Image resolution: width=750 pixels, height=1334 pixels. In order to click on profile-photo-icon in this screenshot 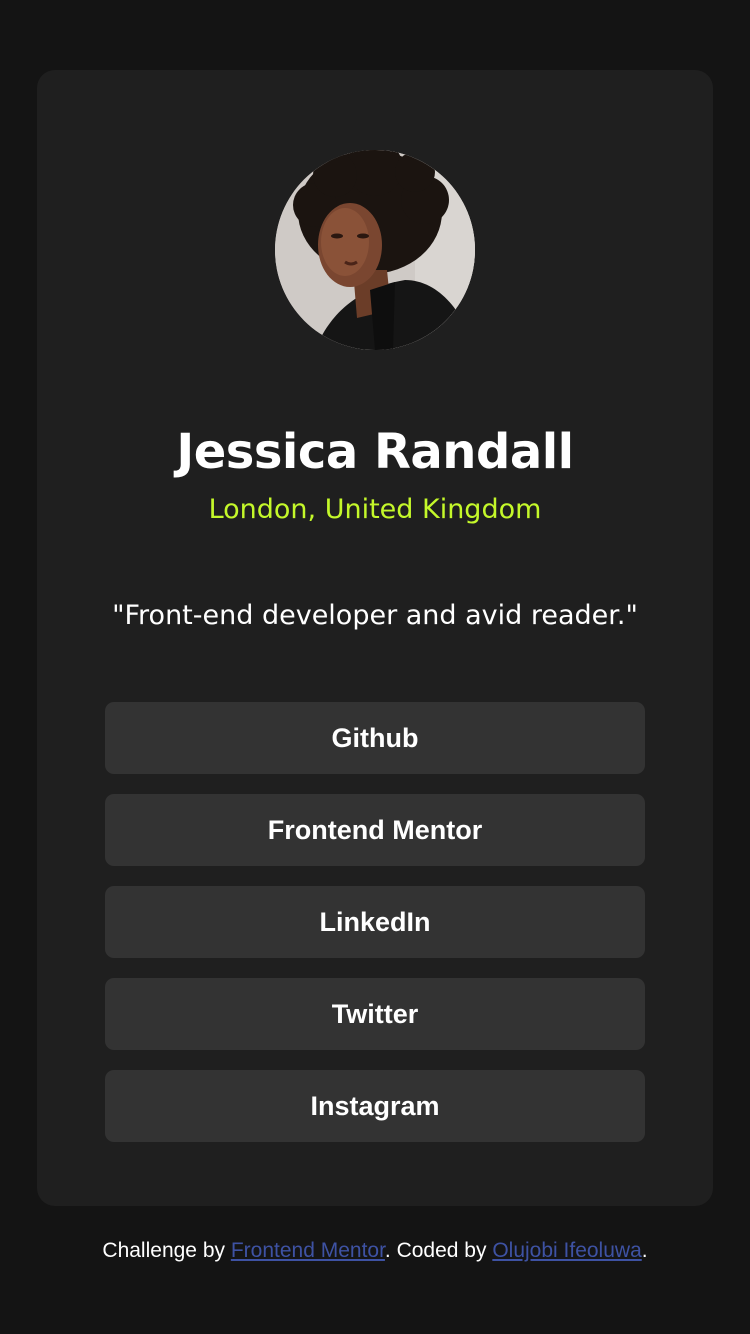, I will do `click(375, 250)`.